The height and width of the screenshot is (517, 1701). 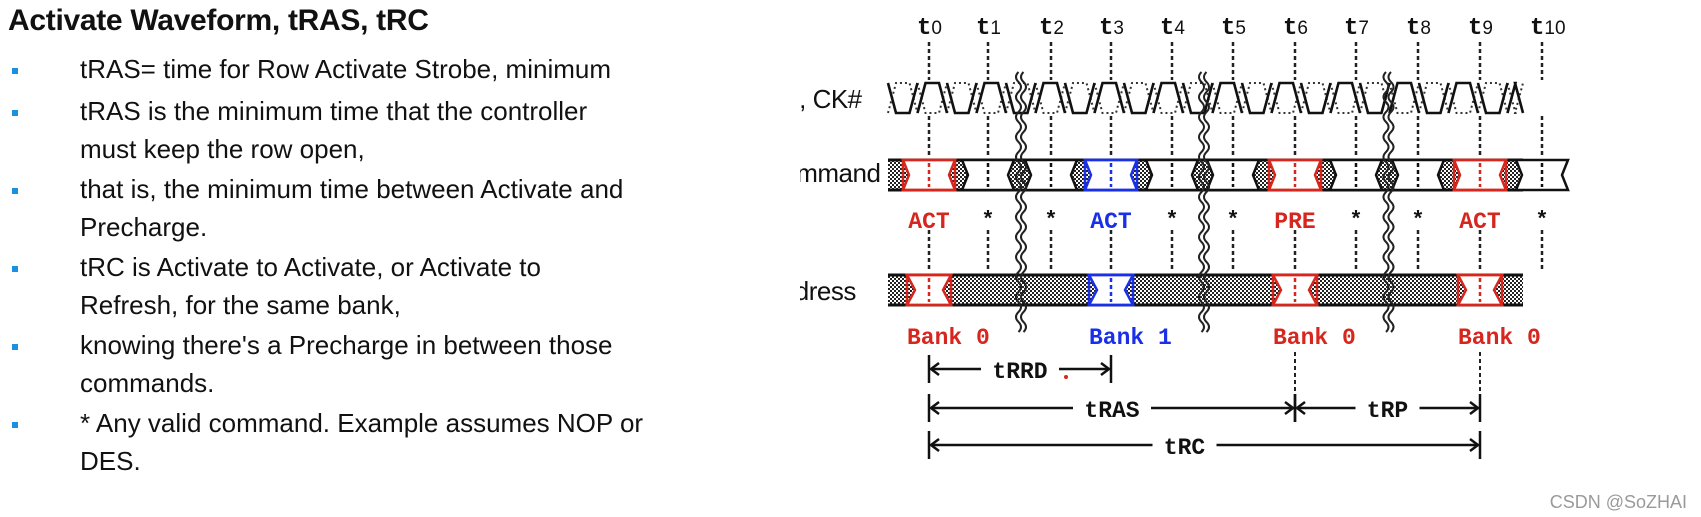 What do you see at coordinates (1295, 28) in the screenshot?
I see `time-label: t6` at bounding box center [1295, 28].